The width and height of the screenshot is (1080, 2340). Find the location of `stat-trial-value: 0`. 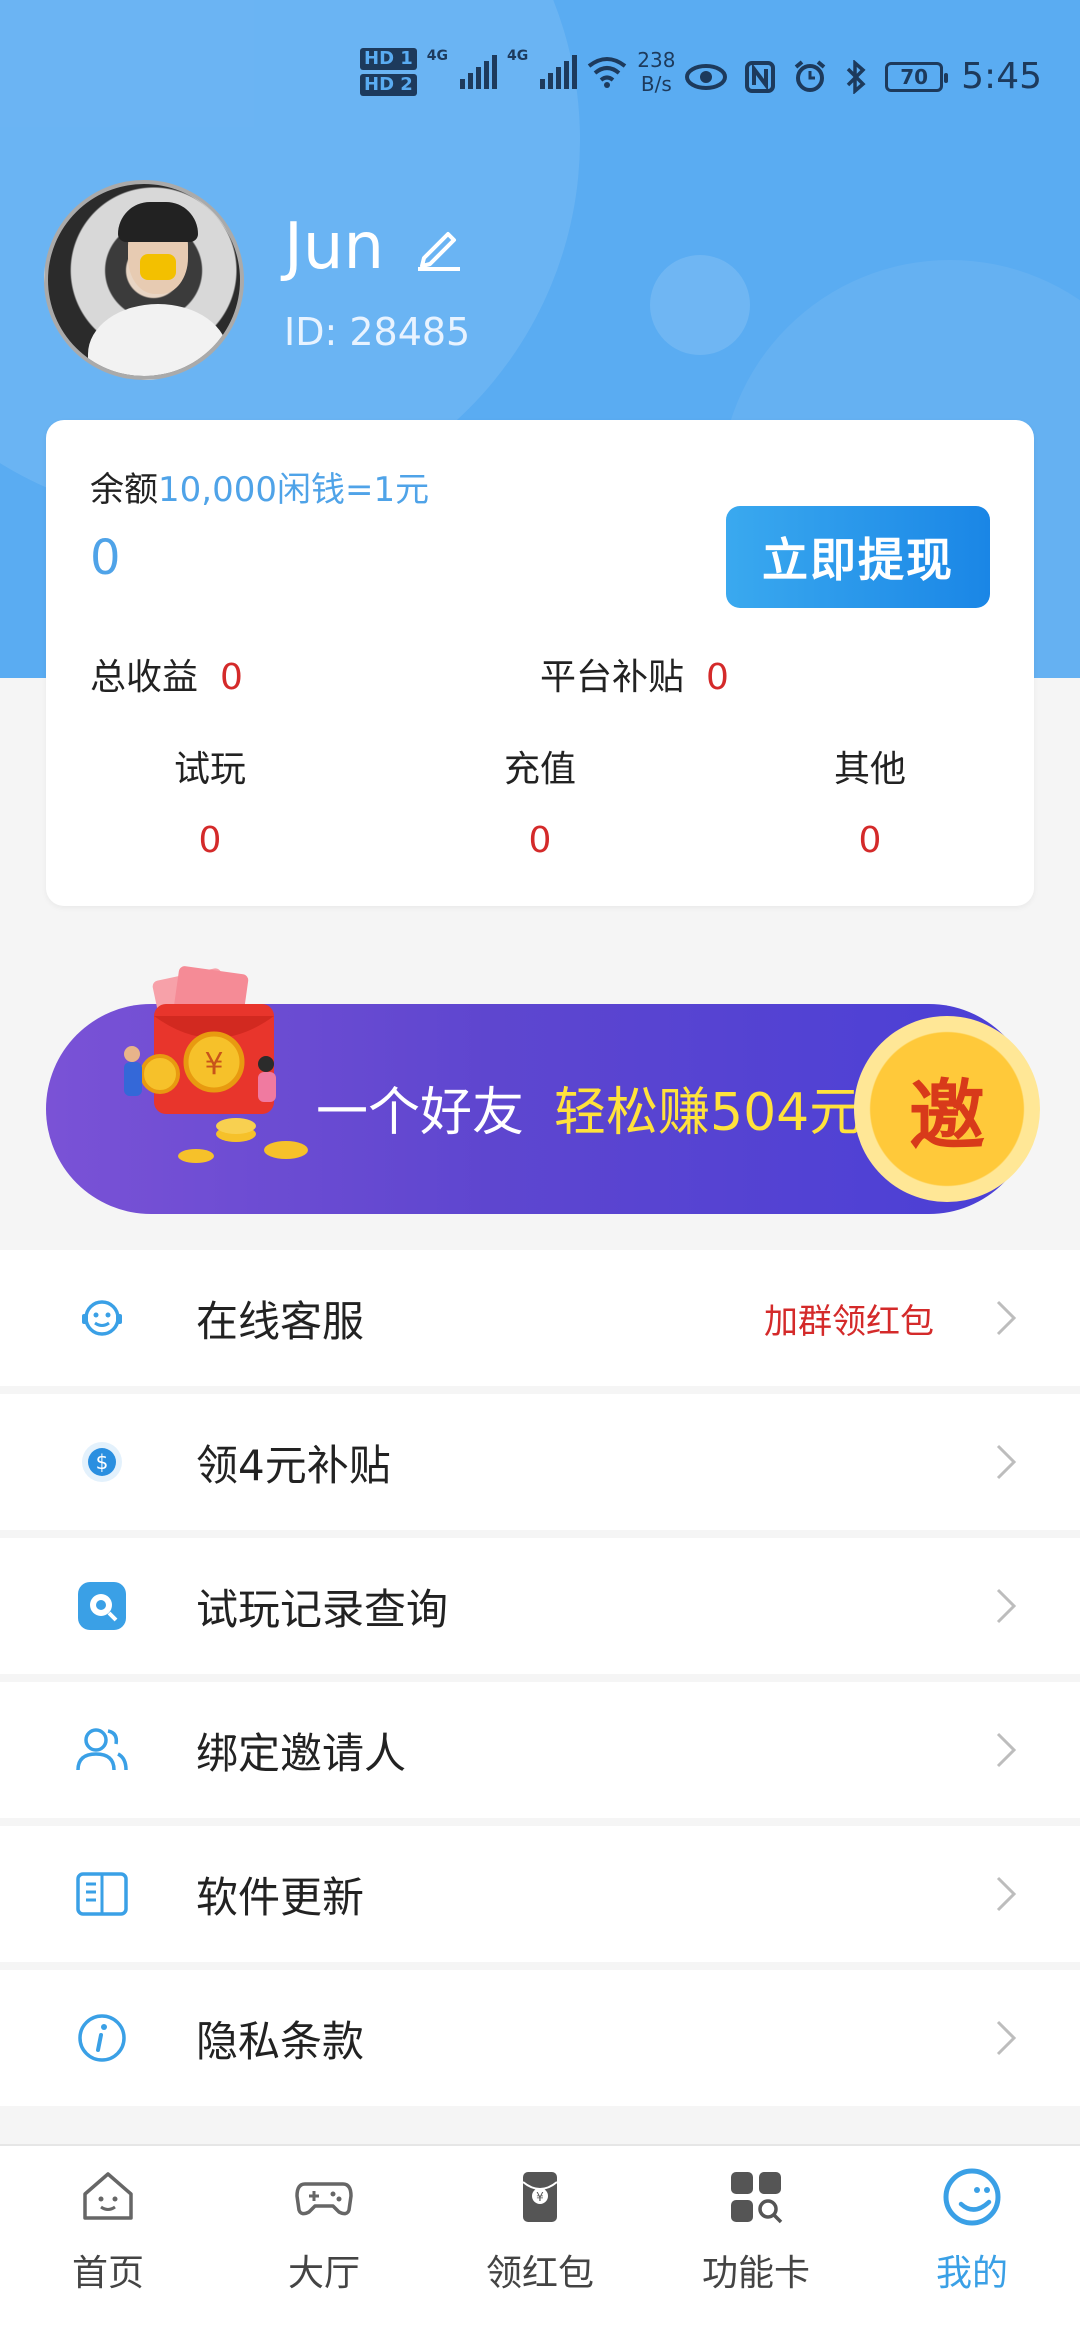

stat-trial-value: 0 is located at coordinates (210, 840).